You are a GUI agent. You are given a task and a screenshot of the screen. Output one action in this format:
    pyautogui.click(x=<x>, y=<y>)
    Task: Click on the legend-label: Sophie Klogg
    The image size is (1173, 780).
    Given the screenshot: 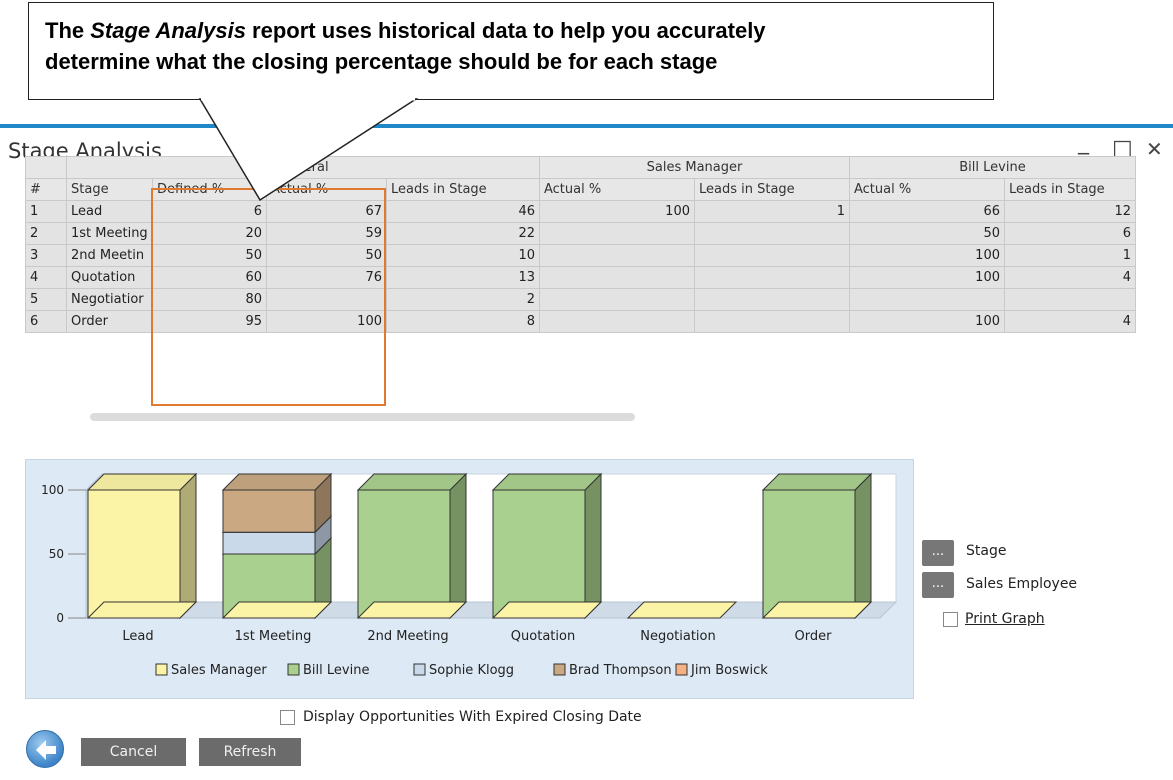 What is the action you would take?
    pyautogui.click(x=471, y=670)
    